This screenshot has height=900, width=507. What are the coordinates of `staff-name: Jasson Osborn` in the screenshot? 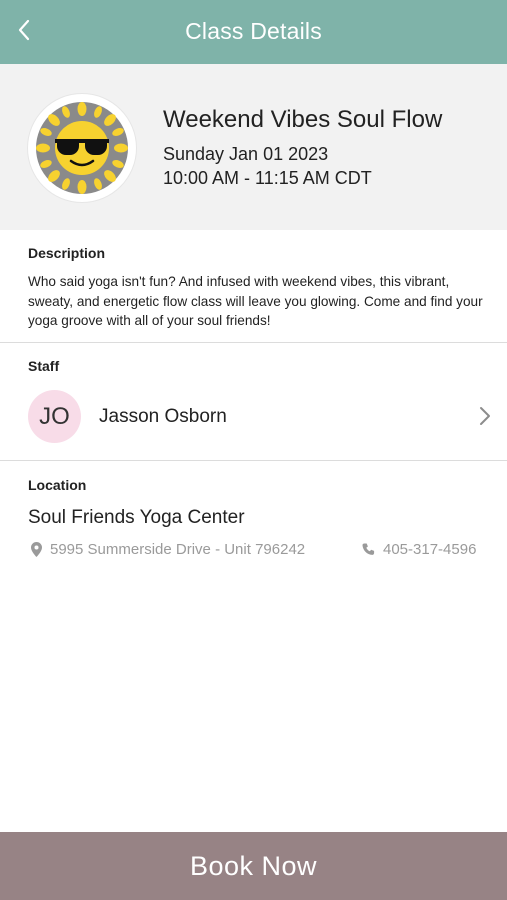 It's located at (163, 416).